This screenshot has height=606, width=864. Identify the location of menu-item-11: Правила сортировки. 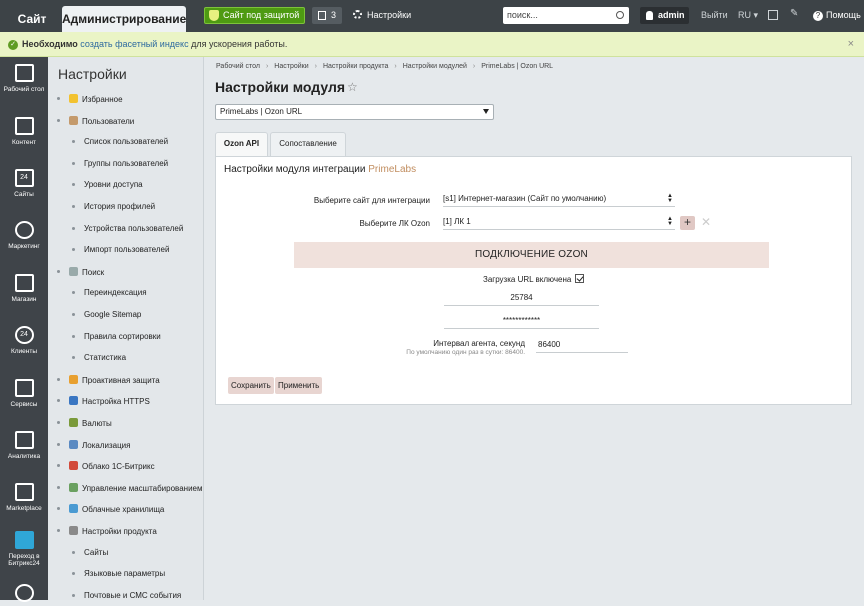
(116, 336).